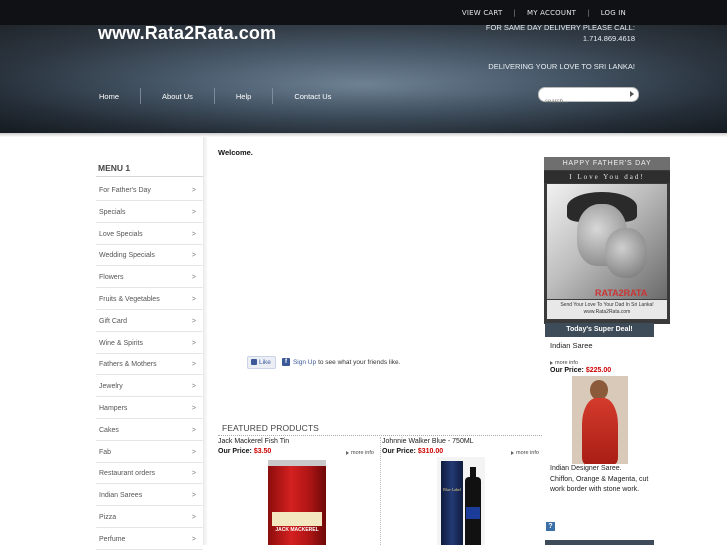 The image size is (727, 550). I want to click on view-cart-link: VIEW CART, so click(482, 13).